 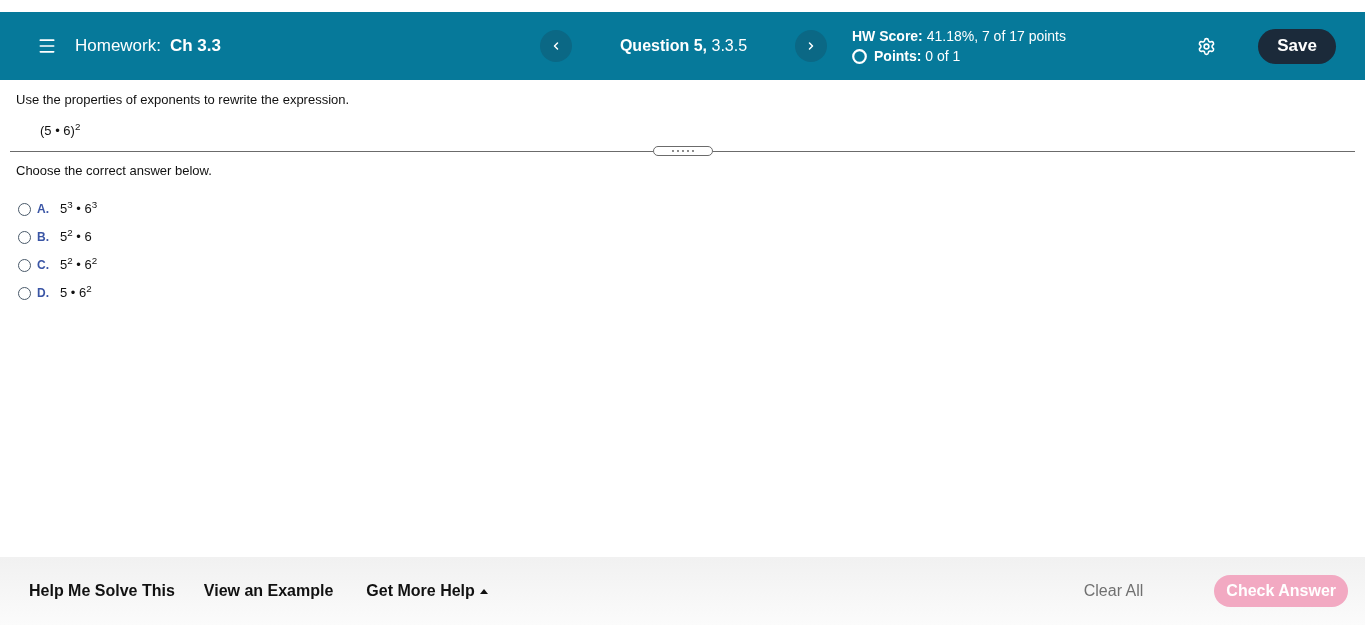 I want to click on settings-icon, so click(x=1206, y=46).